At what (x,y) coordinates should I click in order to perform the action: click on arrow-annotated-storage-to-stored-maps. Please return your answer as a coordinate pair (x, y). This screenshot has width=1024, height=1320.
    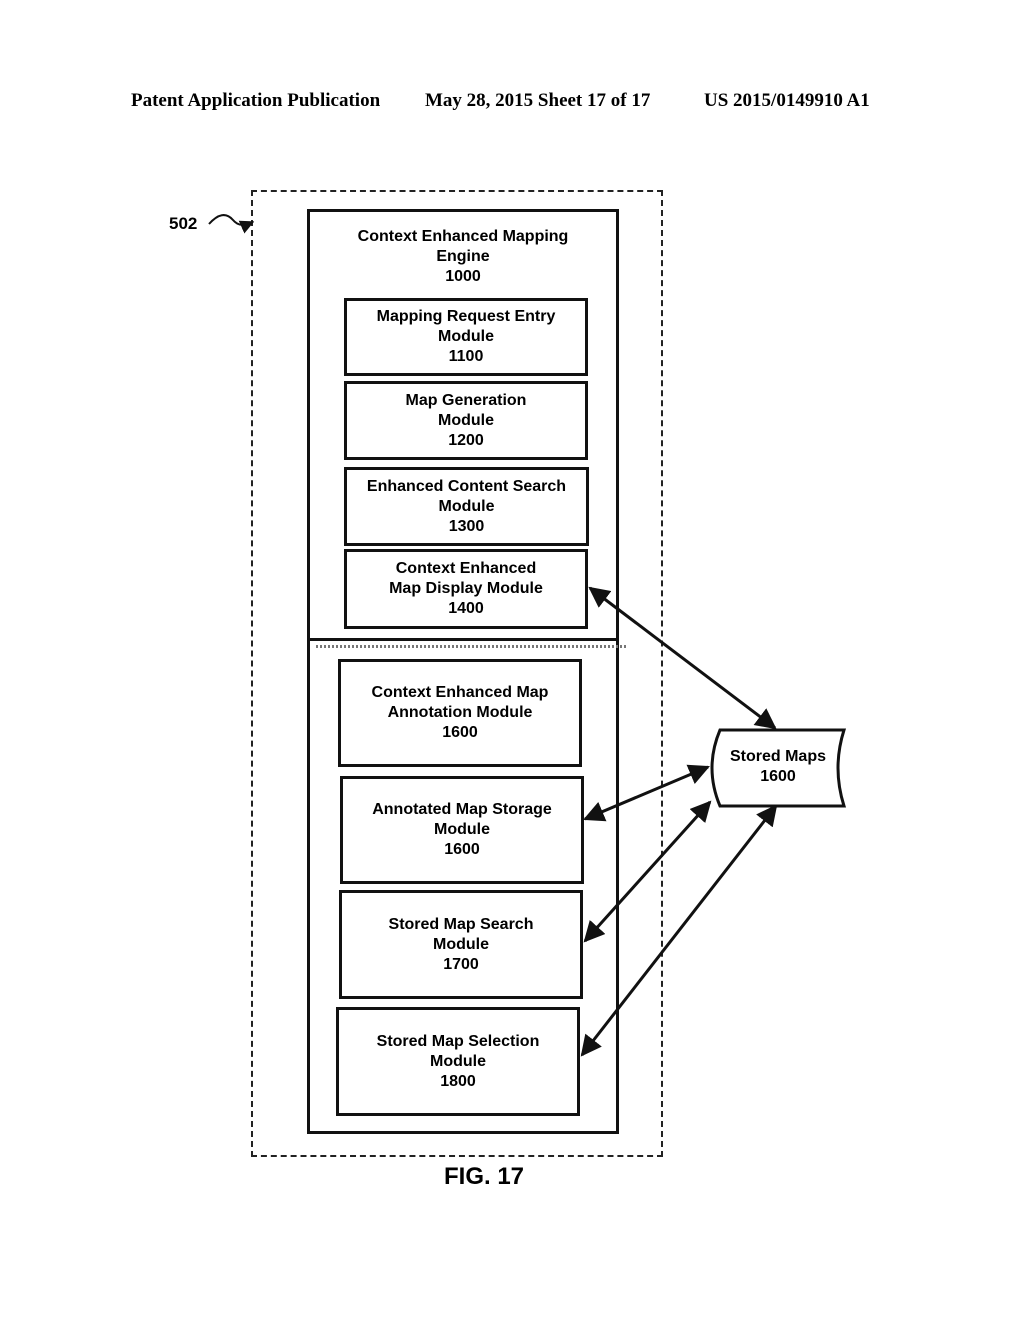
    Looking at the image, I should click on (646, 793).